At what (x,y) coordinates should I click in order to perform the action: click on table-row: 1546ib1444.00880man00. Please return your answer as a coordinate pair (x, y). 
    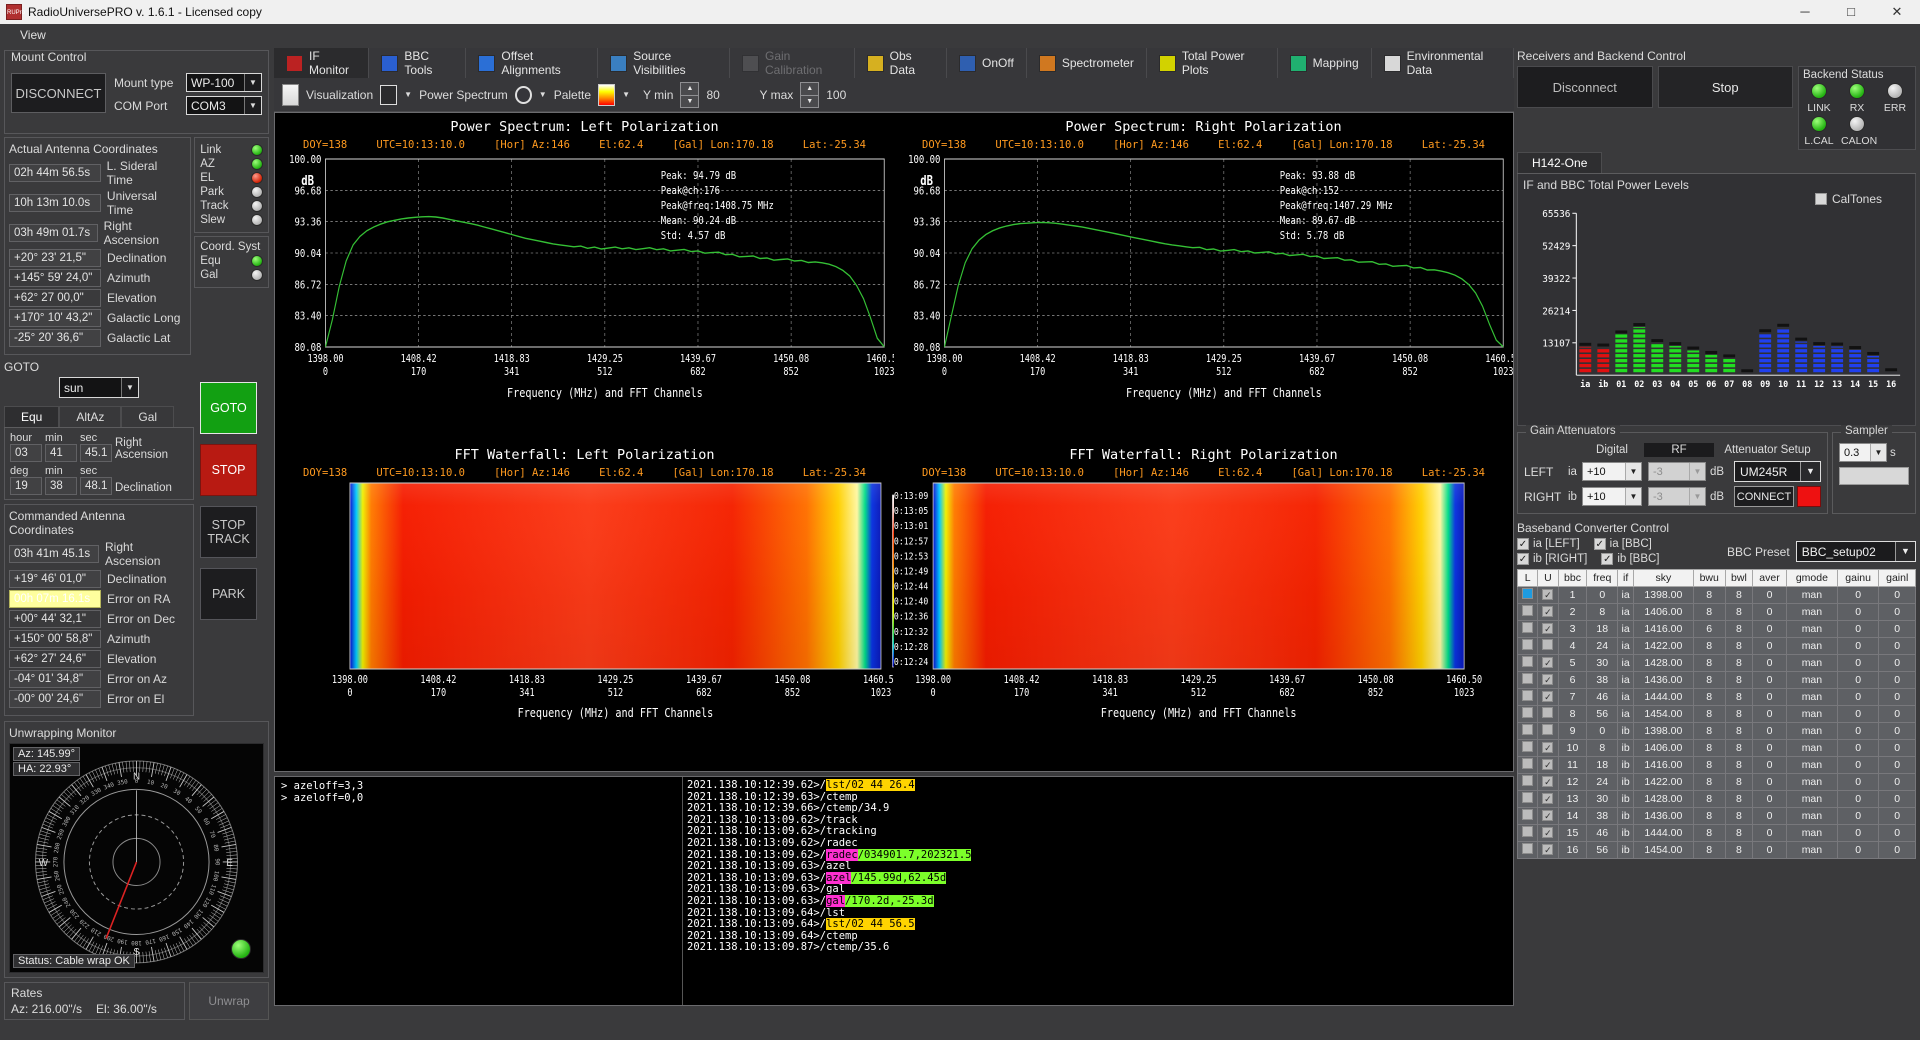
    Looking at the image, I should click on (1716, 833).